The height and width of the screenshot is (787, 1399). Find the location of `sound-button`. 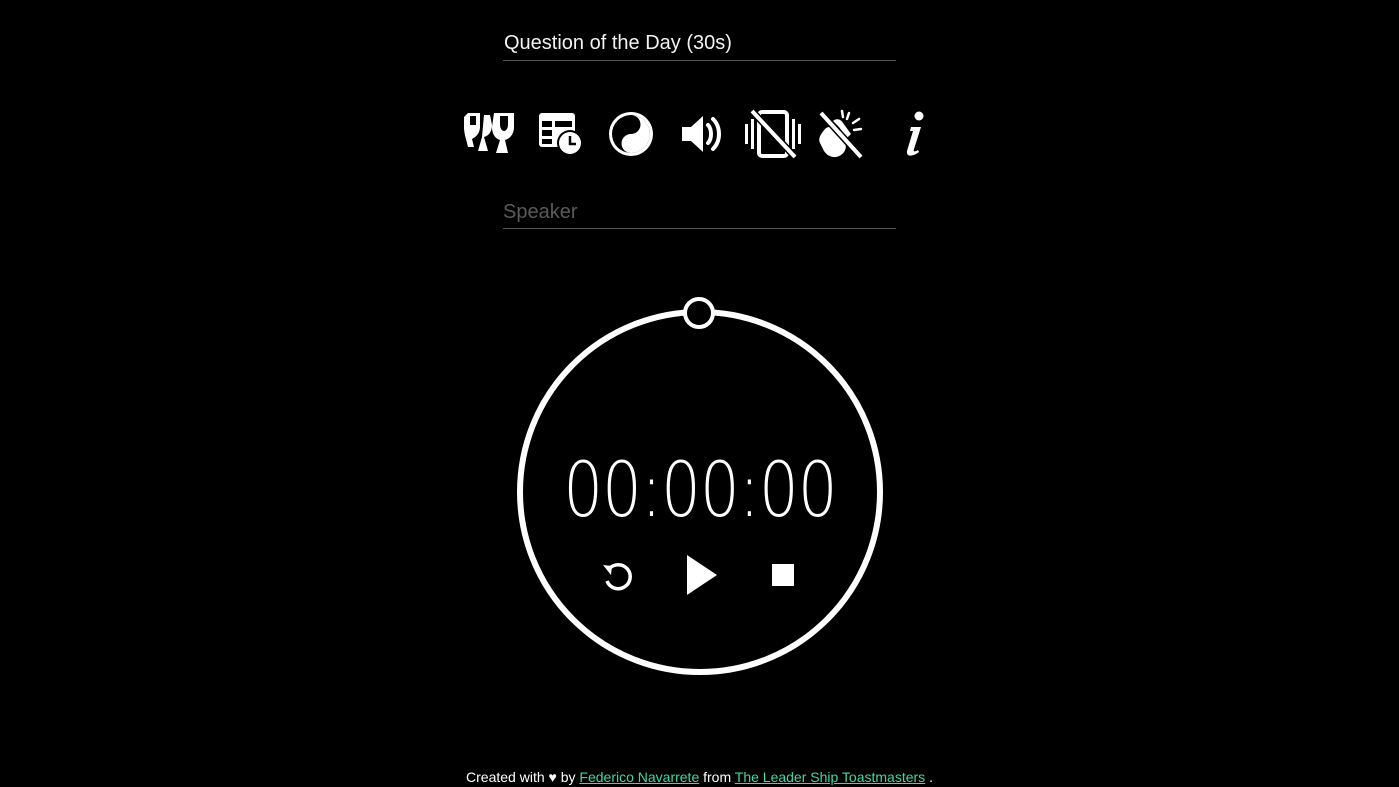

sound-button is located at coordinates (702, 134).